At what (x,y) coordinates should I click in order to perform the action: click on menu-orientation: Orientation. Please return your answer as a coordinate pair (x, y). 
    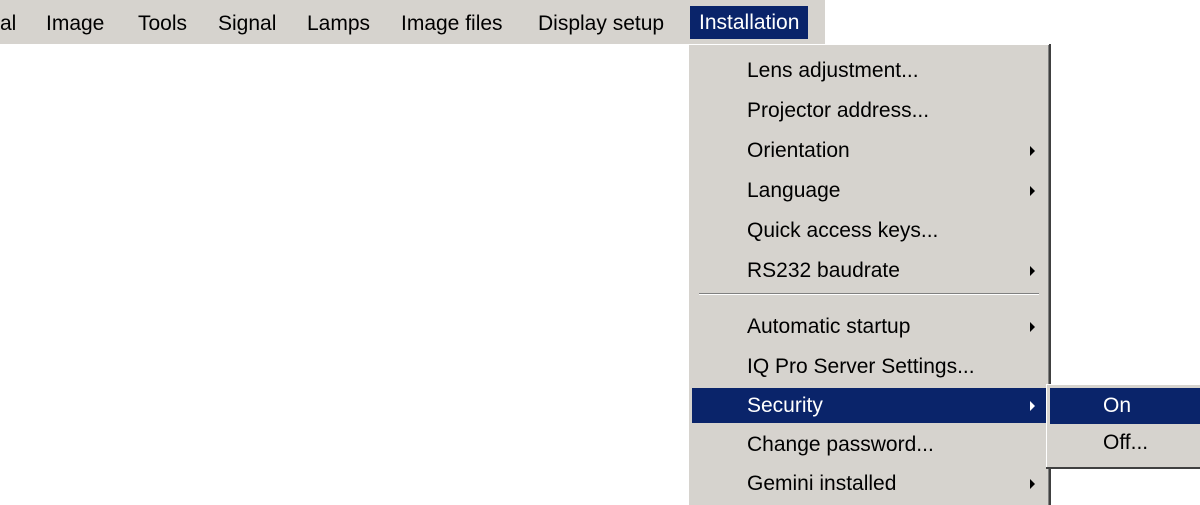
    Looking at the image, I should click on (869, 150).